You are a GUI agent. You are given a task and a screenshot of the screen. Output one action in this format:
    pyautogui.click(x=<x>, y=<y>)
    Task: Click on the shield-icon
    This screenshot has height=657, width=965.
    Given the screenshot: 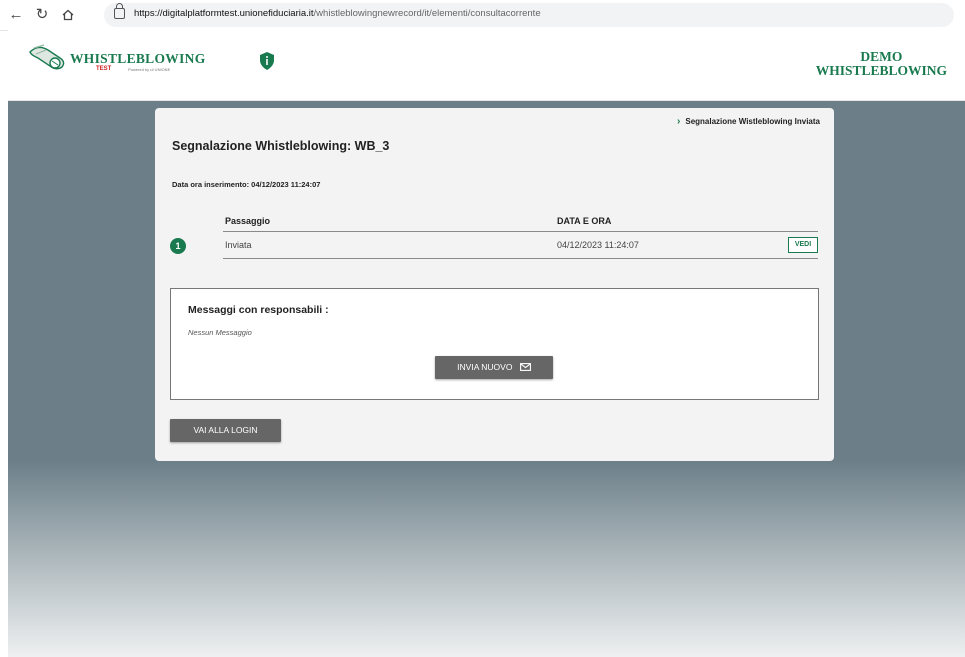 What is the action you would take?
    pyautogui.click(x=267, y=61)
    